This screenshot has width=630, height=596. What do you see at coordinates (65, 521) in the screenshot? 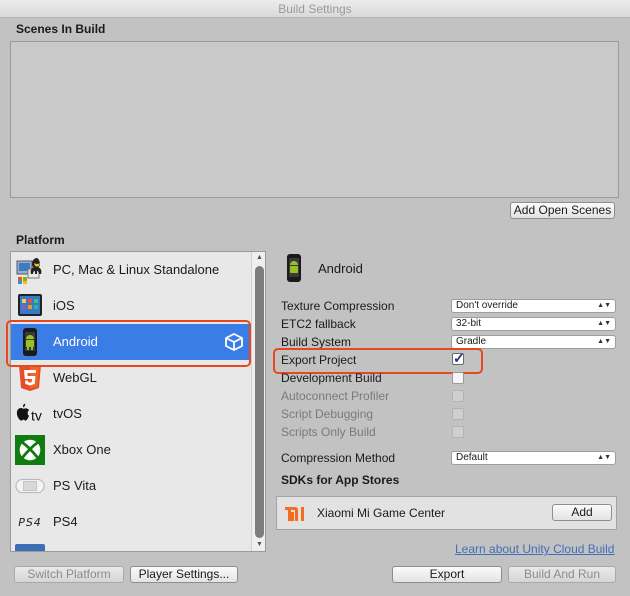
I see `platform-item-label: PS4` at bounding box center [65, 521].